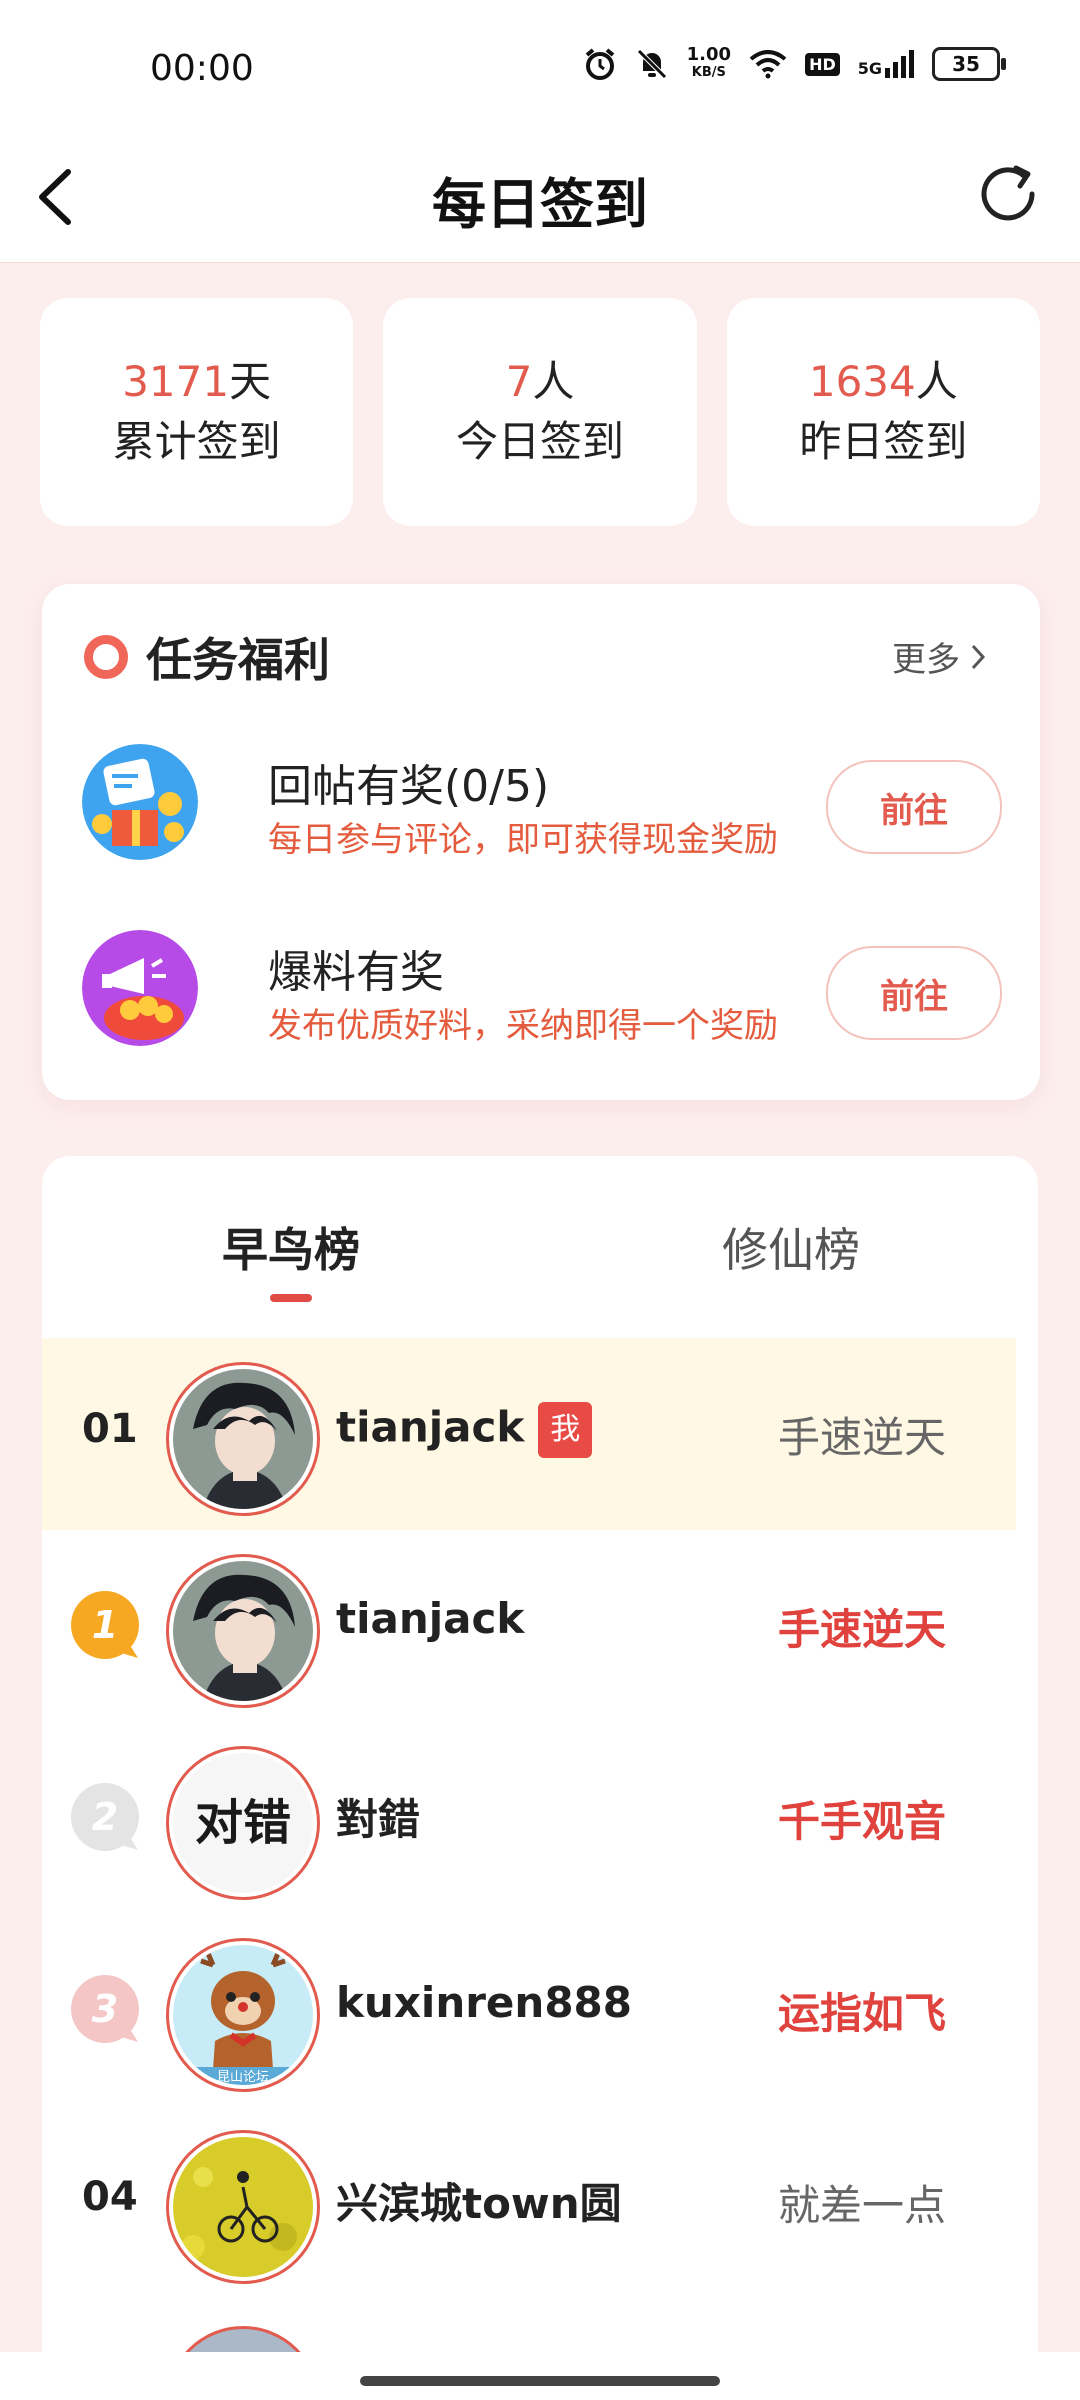  What do you see at coordinates (529, 1626) in the screenshot?
I see `rank-row: 1 tianjack 手速逆天` at bounding box center [529, 1626].